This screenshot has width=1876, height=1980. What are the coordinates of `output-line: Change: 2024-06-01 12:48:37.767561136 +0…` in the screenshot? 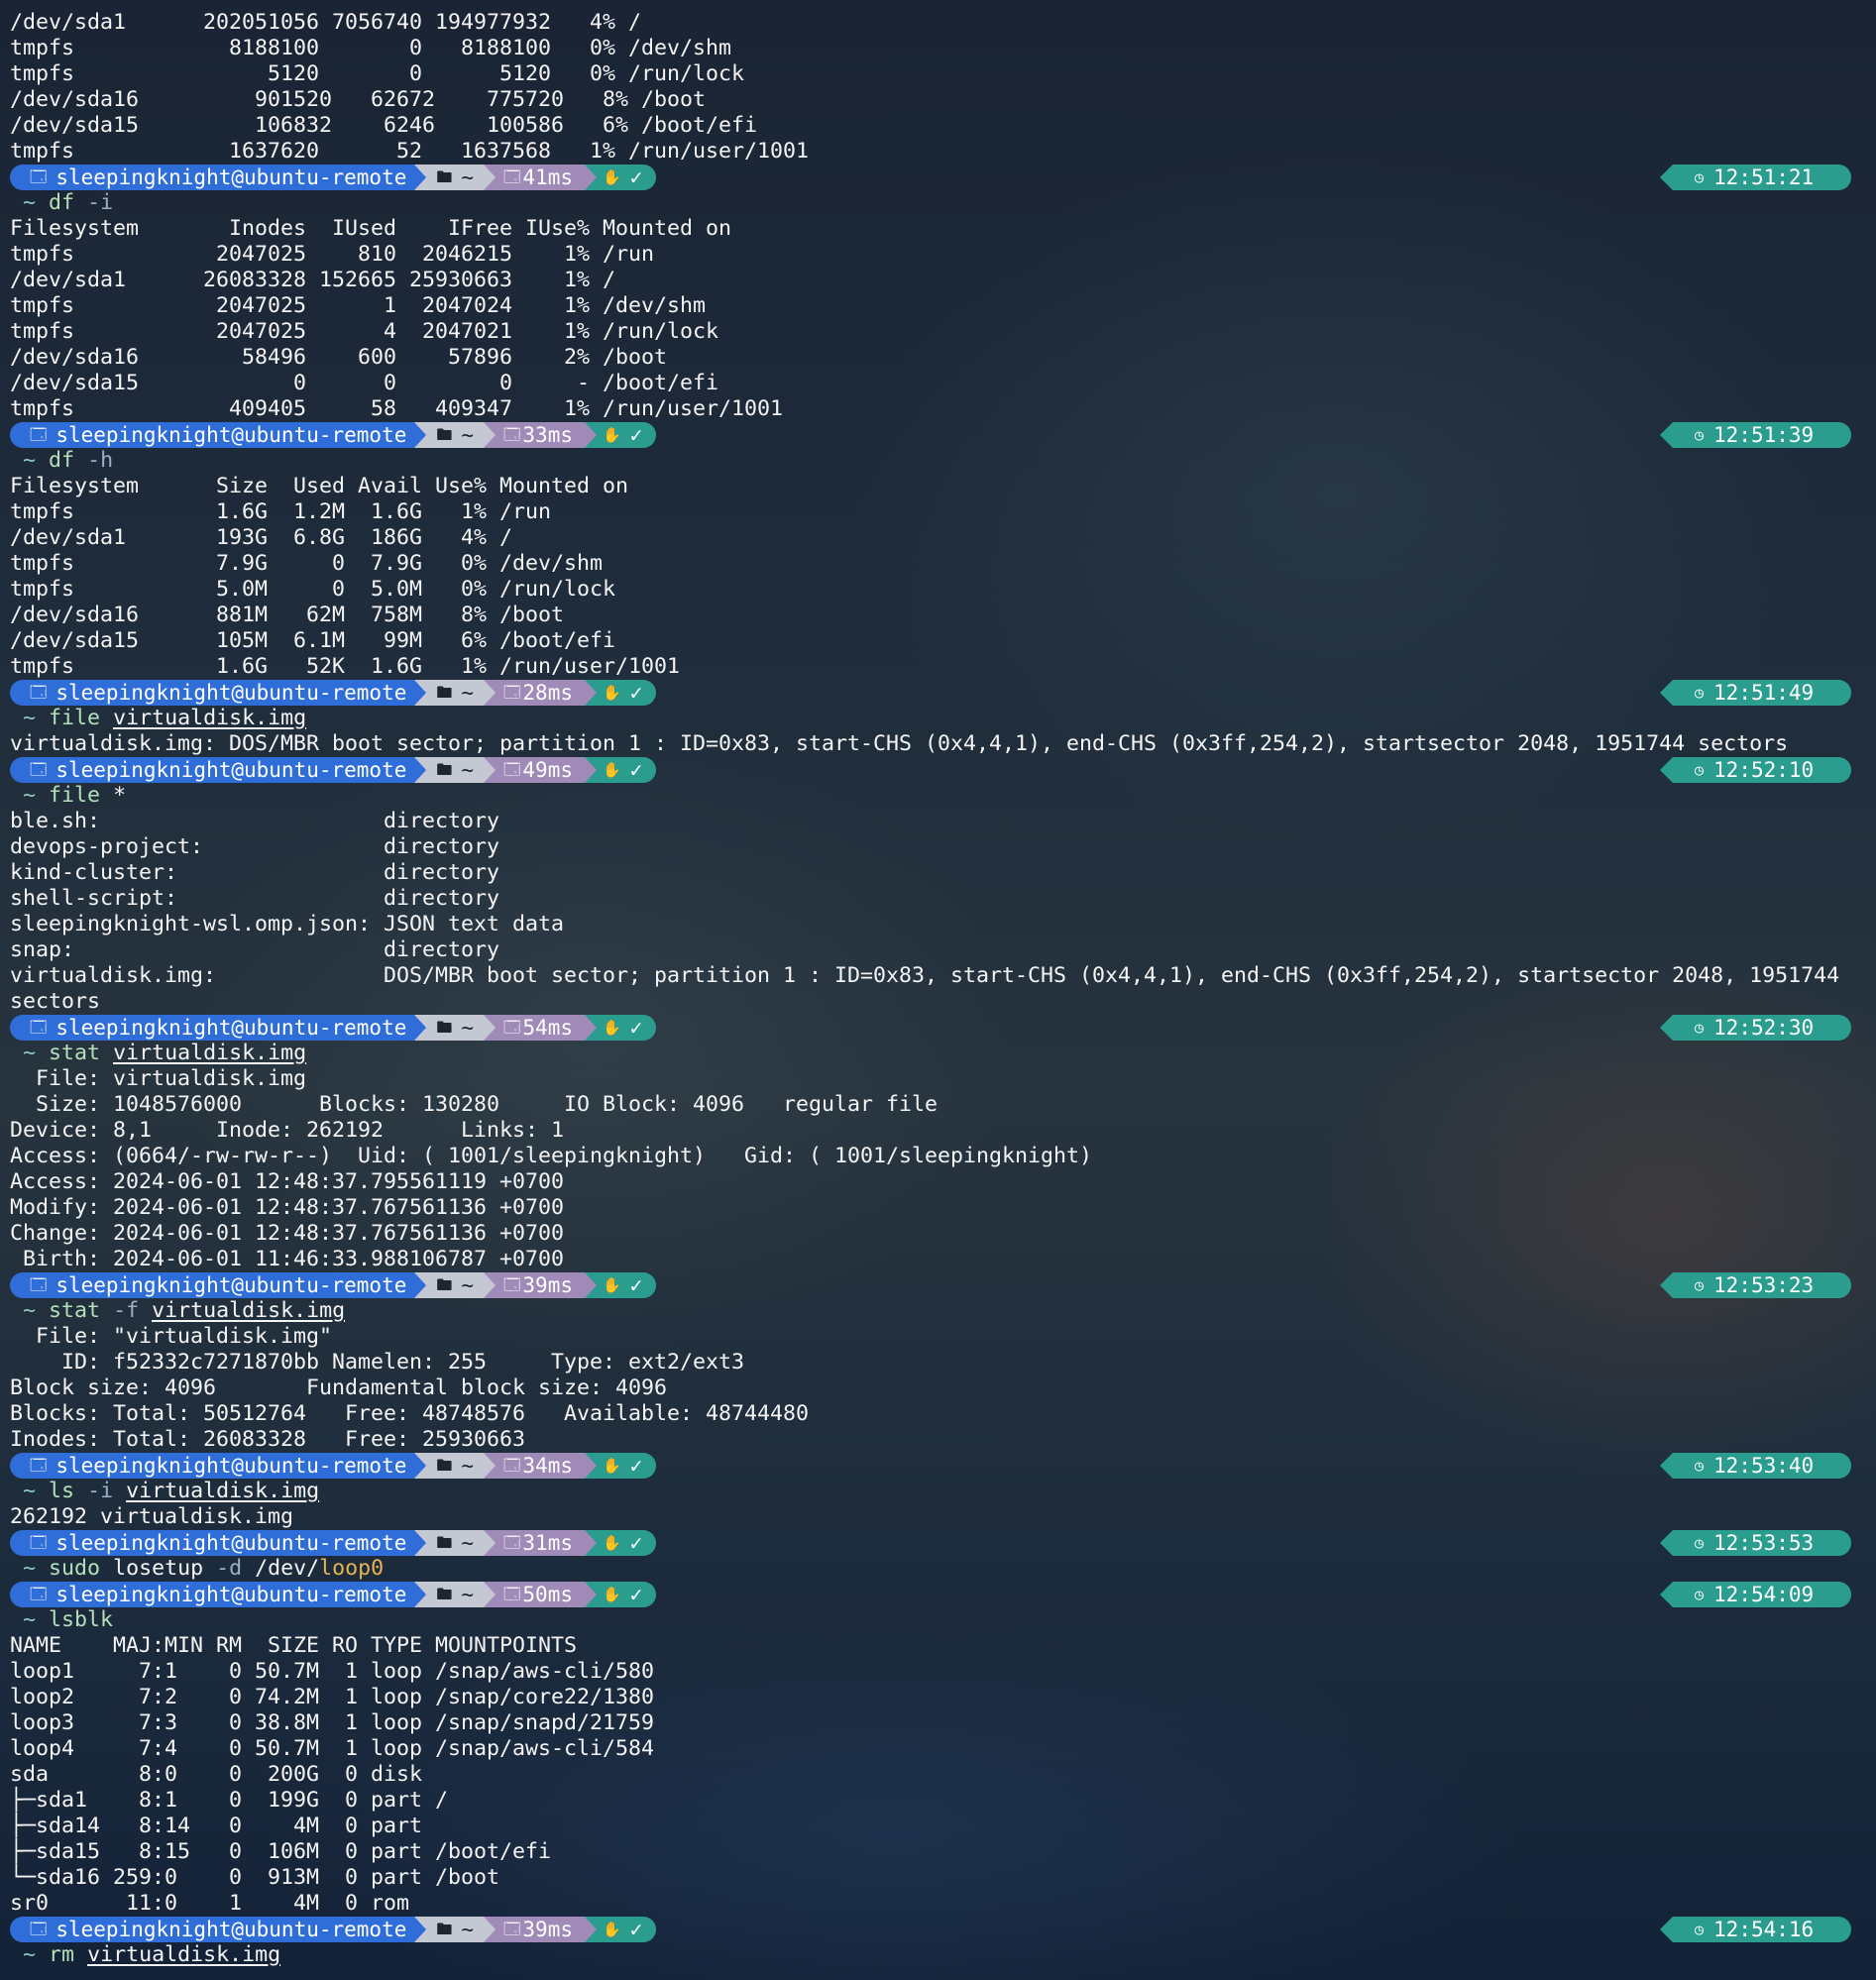 It's located at (287, 1233).